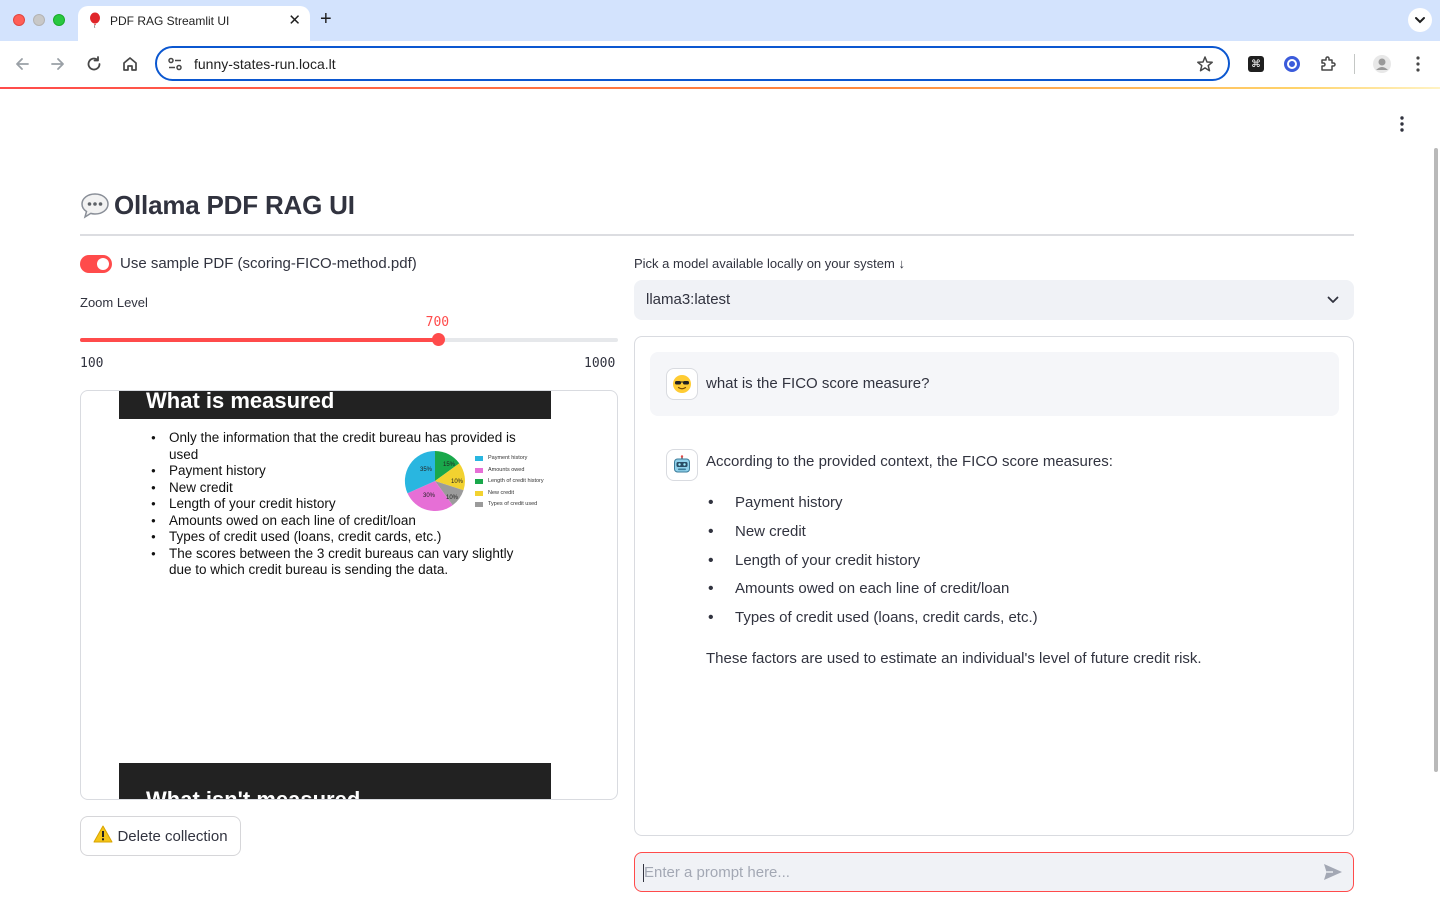 This screenshot has width=1440, height=900. What do you see at coordinates (429, 496) in the screenshot?
I see `pie-label: 30%` at bounding box center [429, 496].